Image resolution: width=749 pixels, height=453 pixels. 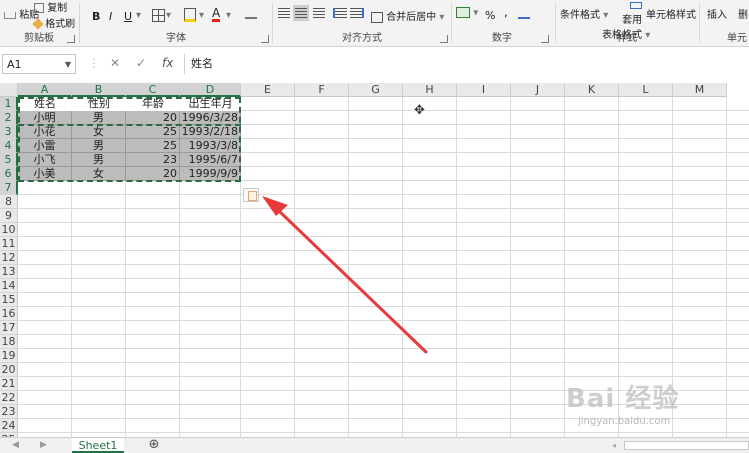 What do you see at coordinates (686, 445) in the screenshot?
I see `horizontal-scrollbar` at bounding box center [686, 445].